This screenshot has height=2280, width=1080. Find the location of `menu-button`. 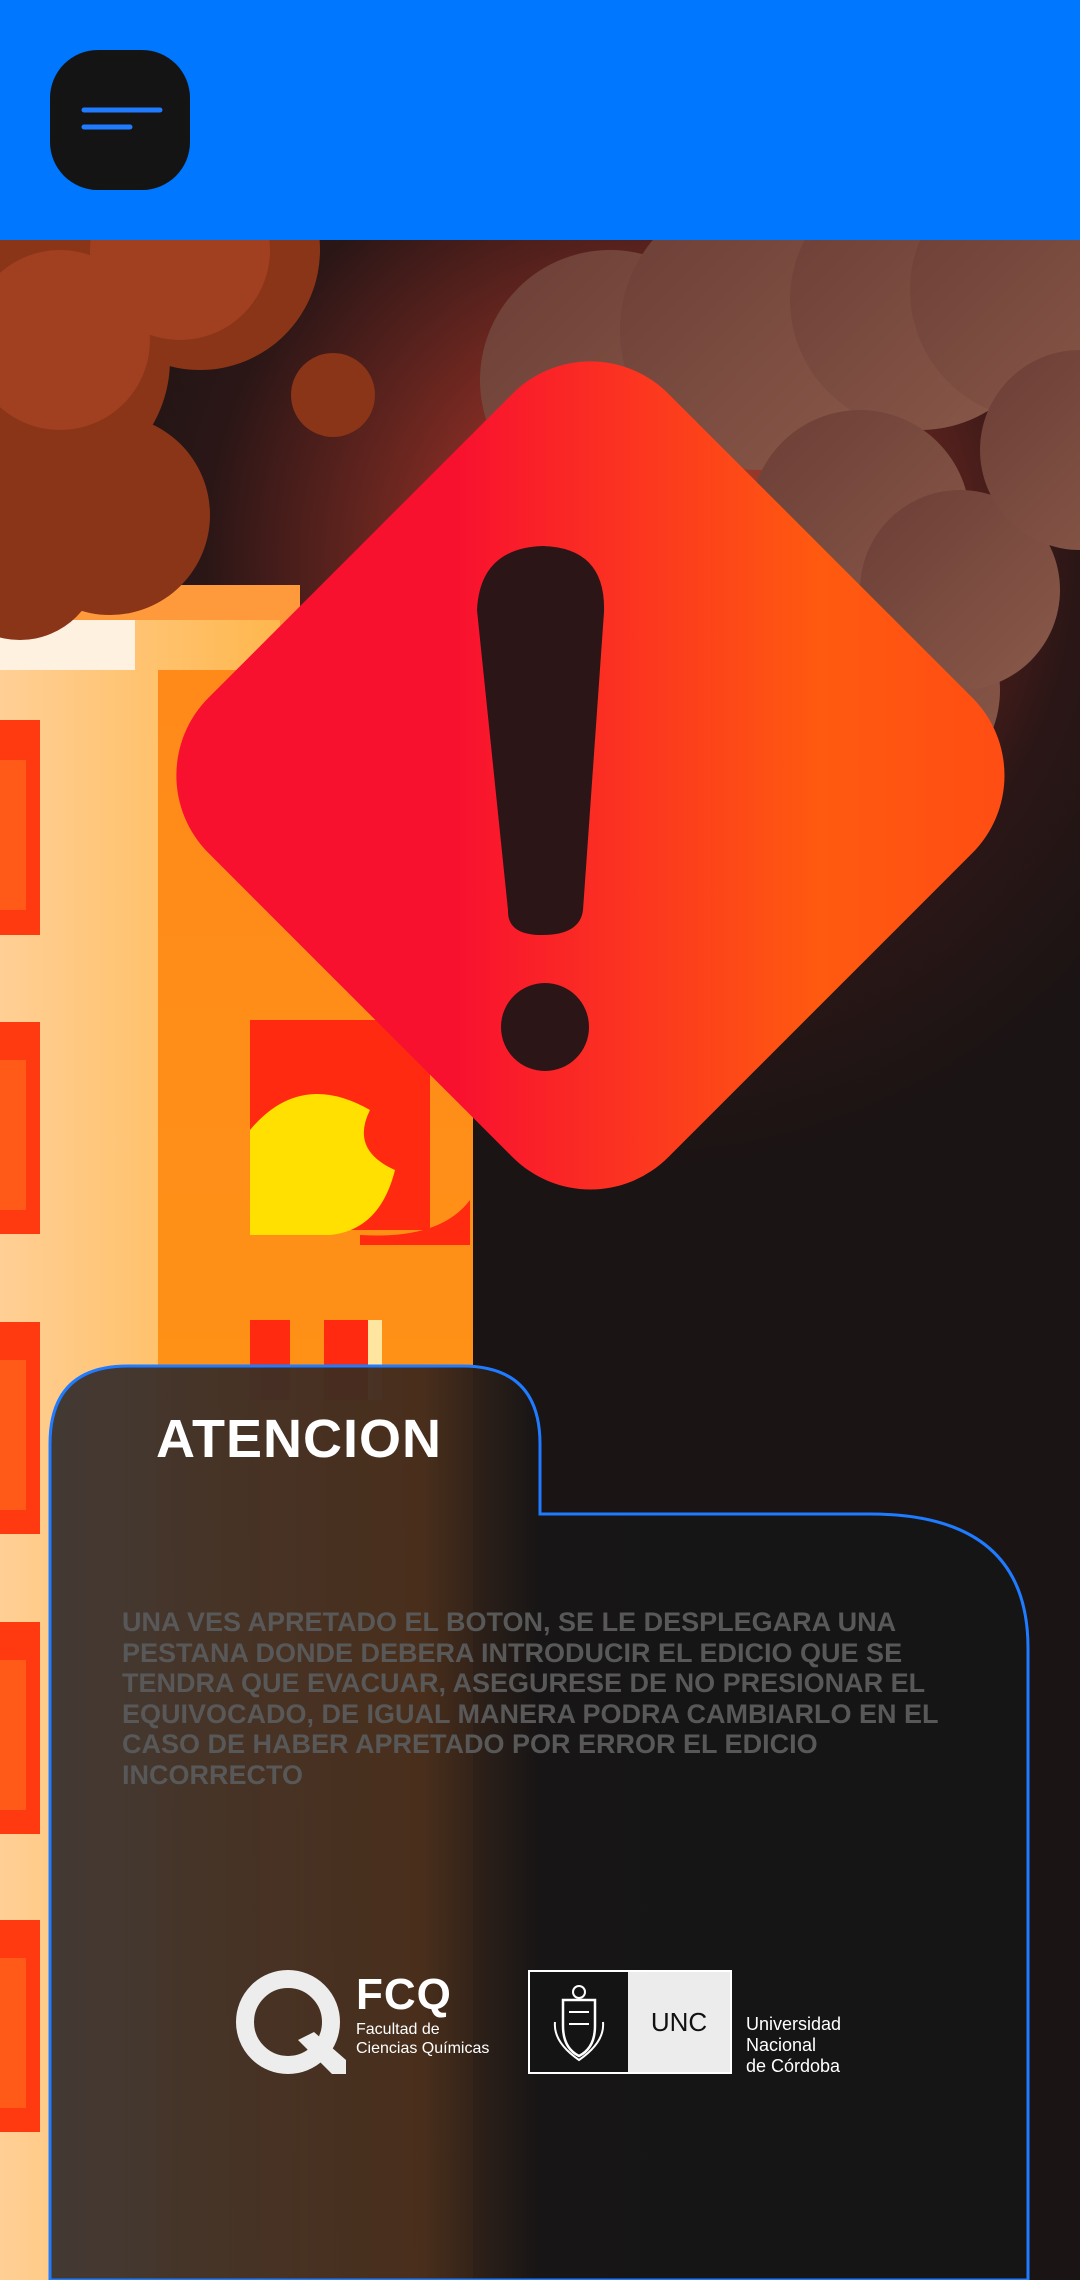

menu-button is located at coordinates (120, 120).